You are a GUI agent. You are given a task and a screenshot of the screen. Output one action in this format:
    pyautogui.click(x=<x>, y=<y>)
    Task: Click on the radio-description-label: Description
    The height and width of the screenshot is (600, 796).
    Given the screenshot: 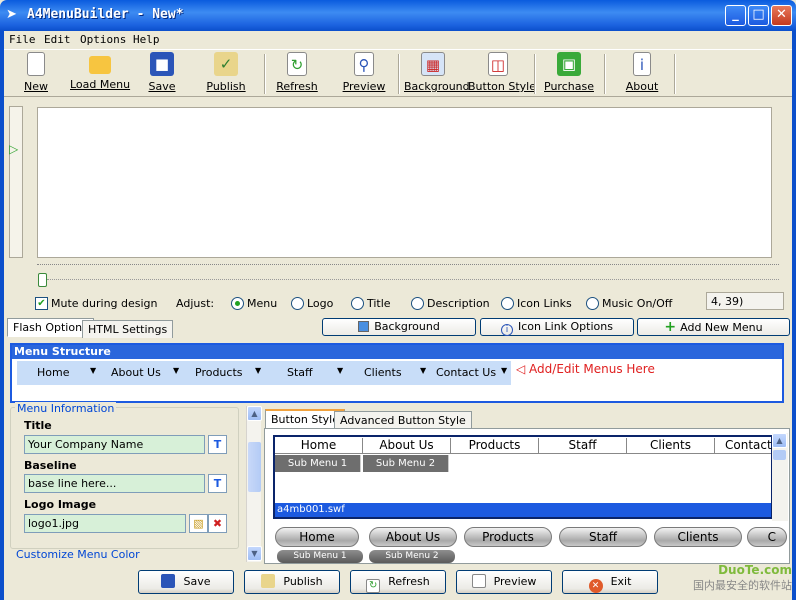 What is the action you would take?
    pyautogui.click(x=458, y=303)
    